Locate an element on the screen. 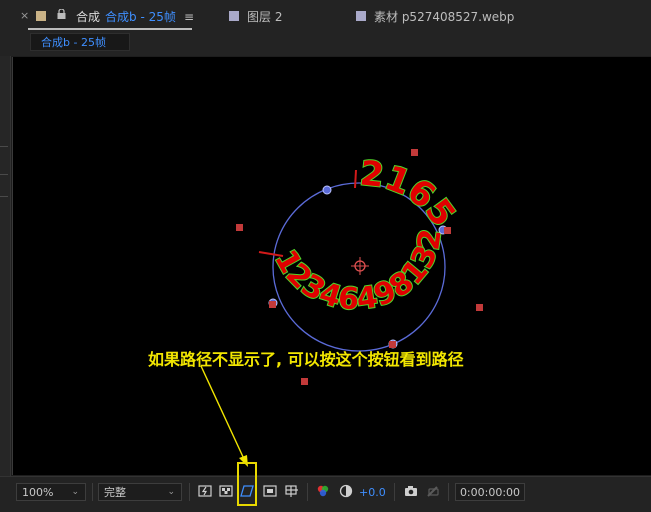 Image resolution: width=651 pixels, height=512 pixels. zoom-value: 100% is located at coordinates (38, 492).